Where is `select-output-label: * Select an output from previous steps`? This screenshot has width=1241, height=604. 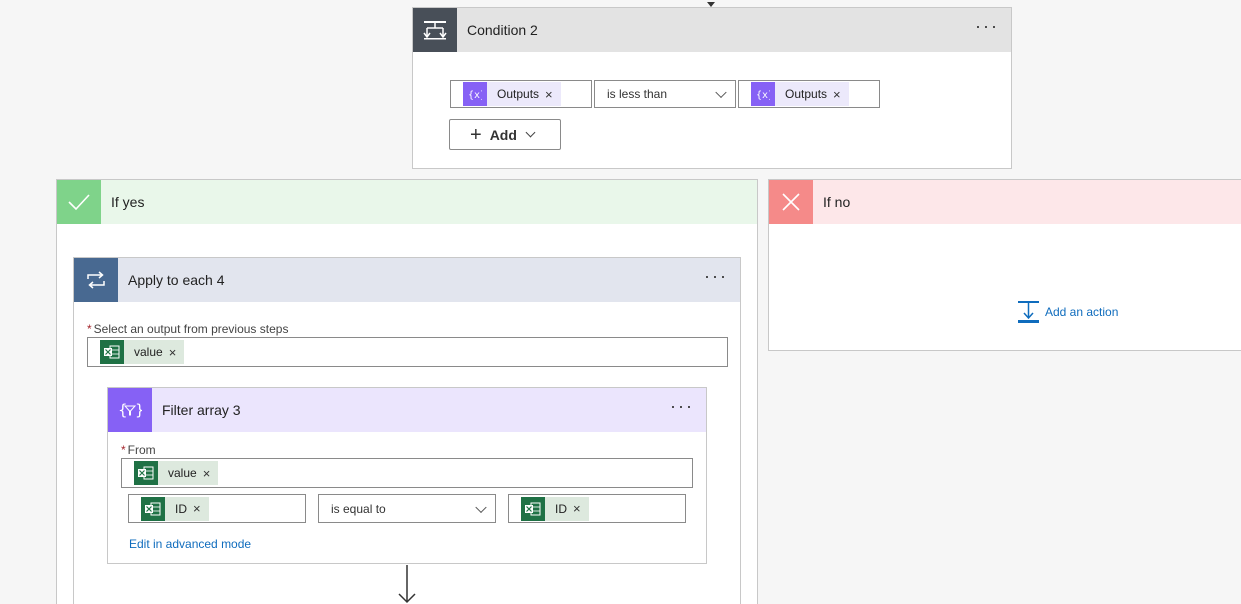 select-output-label: * Select an output from previous steps is located at coordinates (187, 329).